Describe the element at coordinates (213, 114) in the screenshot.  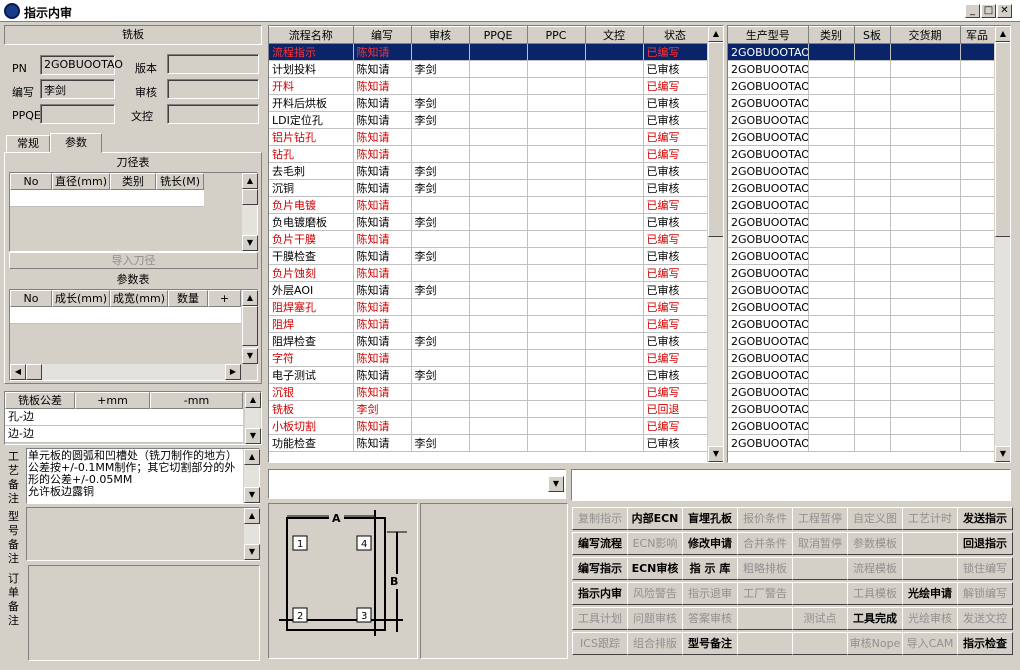
I see `doc-field` at that location.